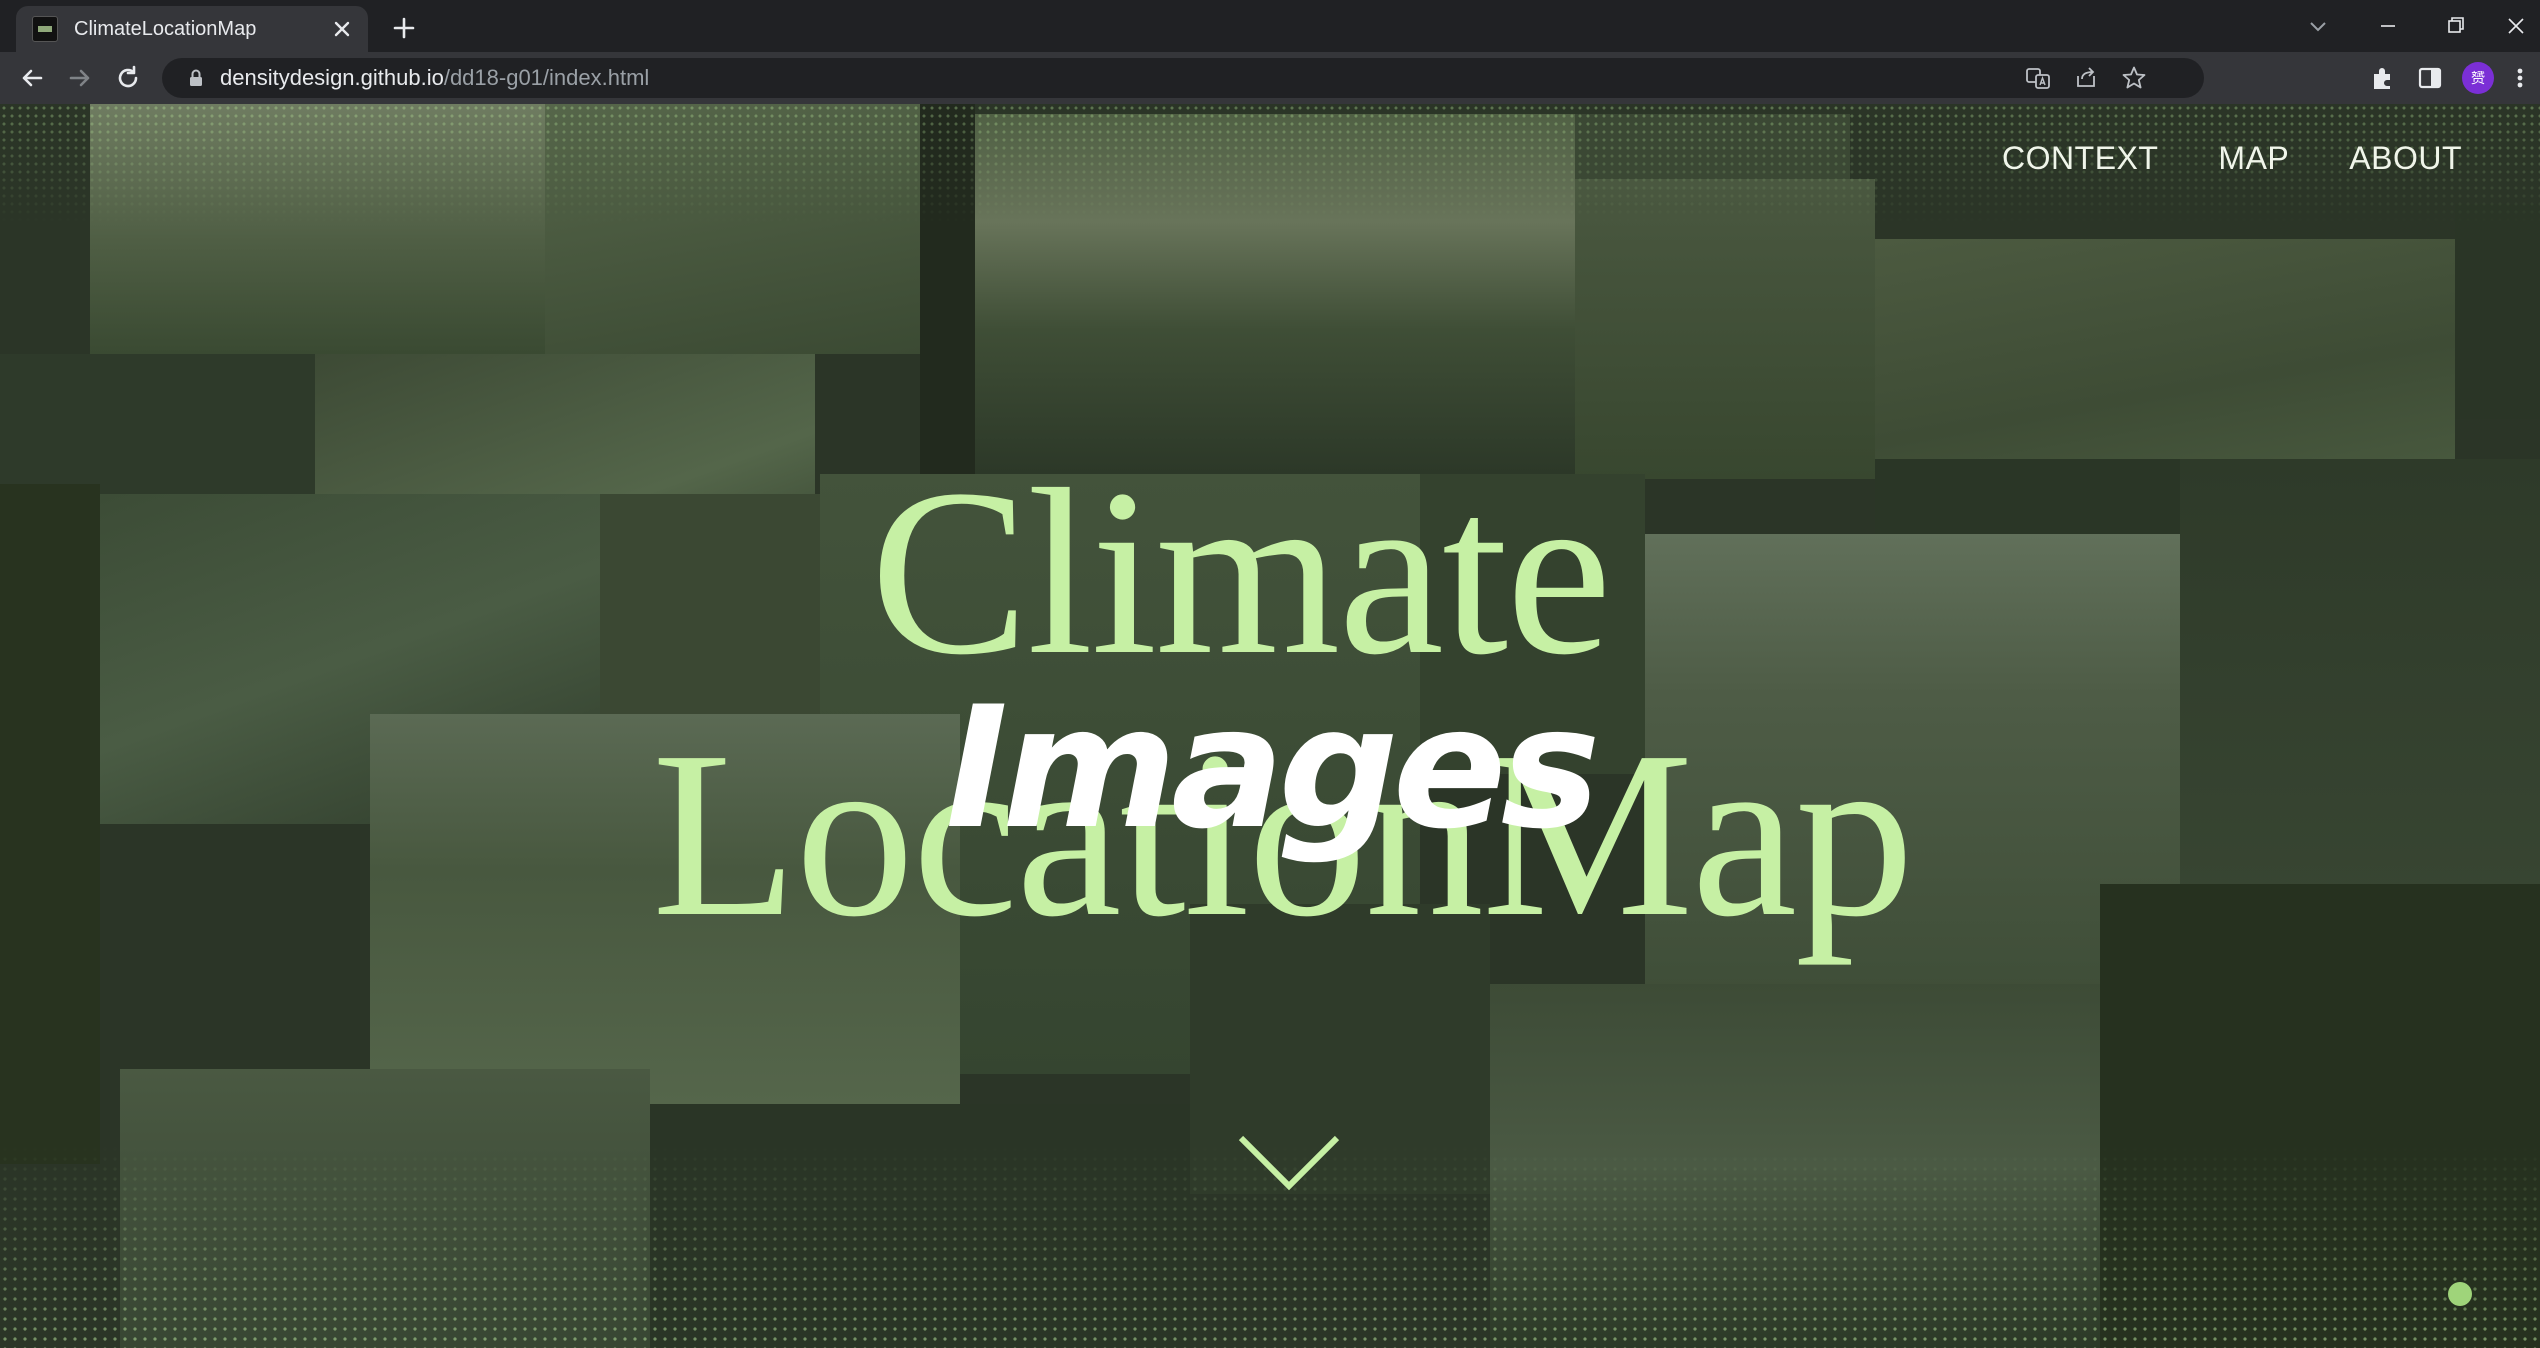 The width and height of the screenshot is (2540, 1348). I want to click on extensions-puzzle-icon, so click(2382, 78).